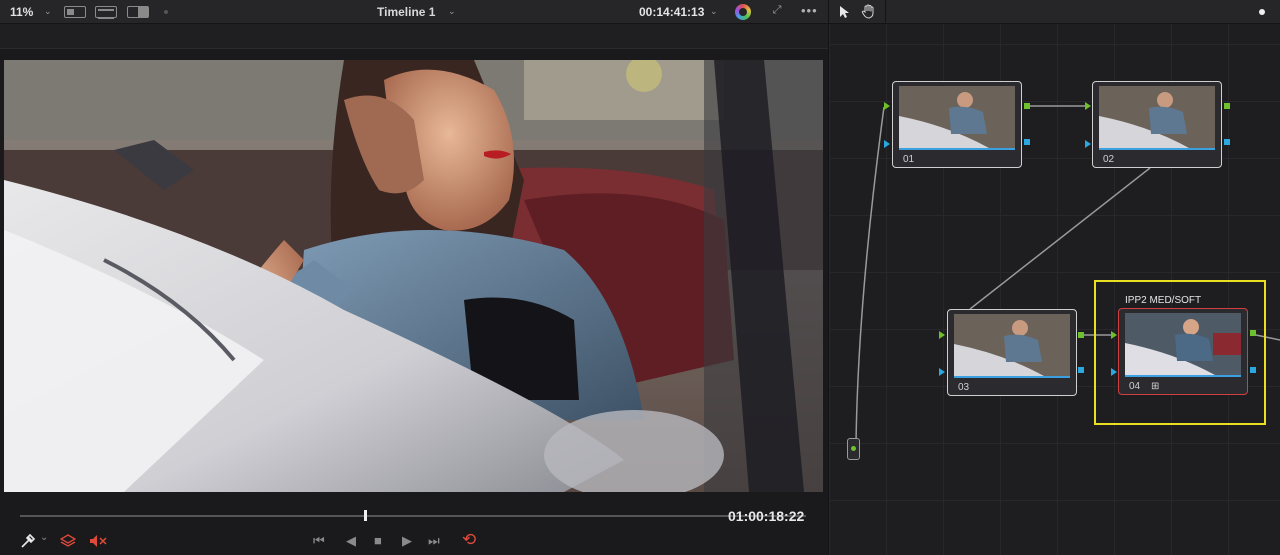 This screenshot has height=555, width=1280. What do you see at coordinates (964, 387) in the screenshot?
I see `node-number: 03` at bounding box center [964, 387].